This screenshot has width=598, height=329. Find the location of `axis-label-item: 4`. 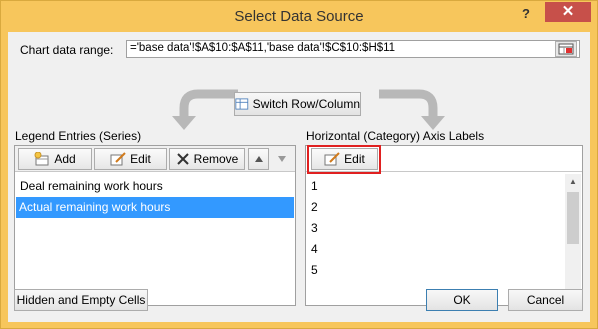

axis-label-item: 4 is located at coordinates (444, 249).